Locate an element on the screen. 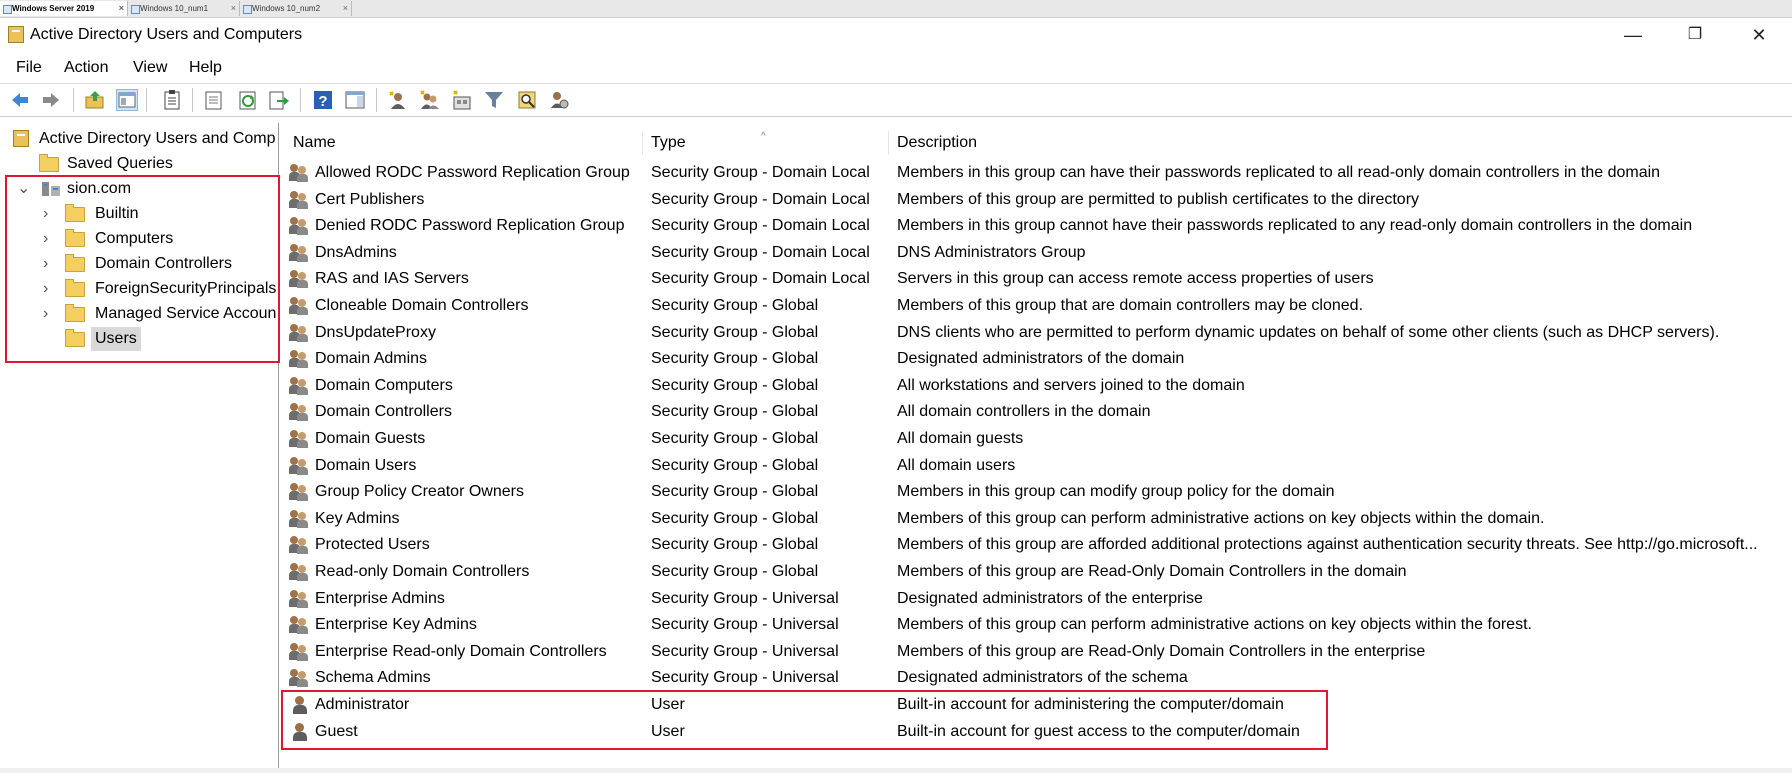  new-user-icon is located at coordinates (398, 100).